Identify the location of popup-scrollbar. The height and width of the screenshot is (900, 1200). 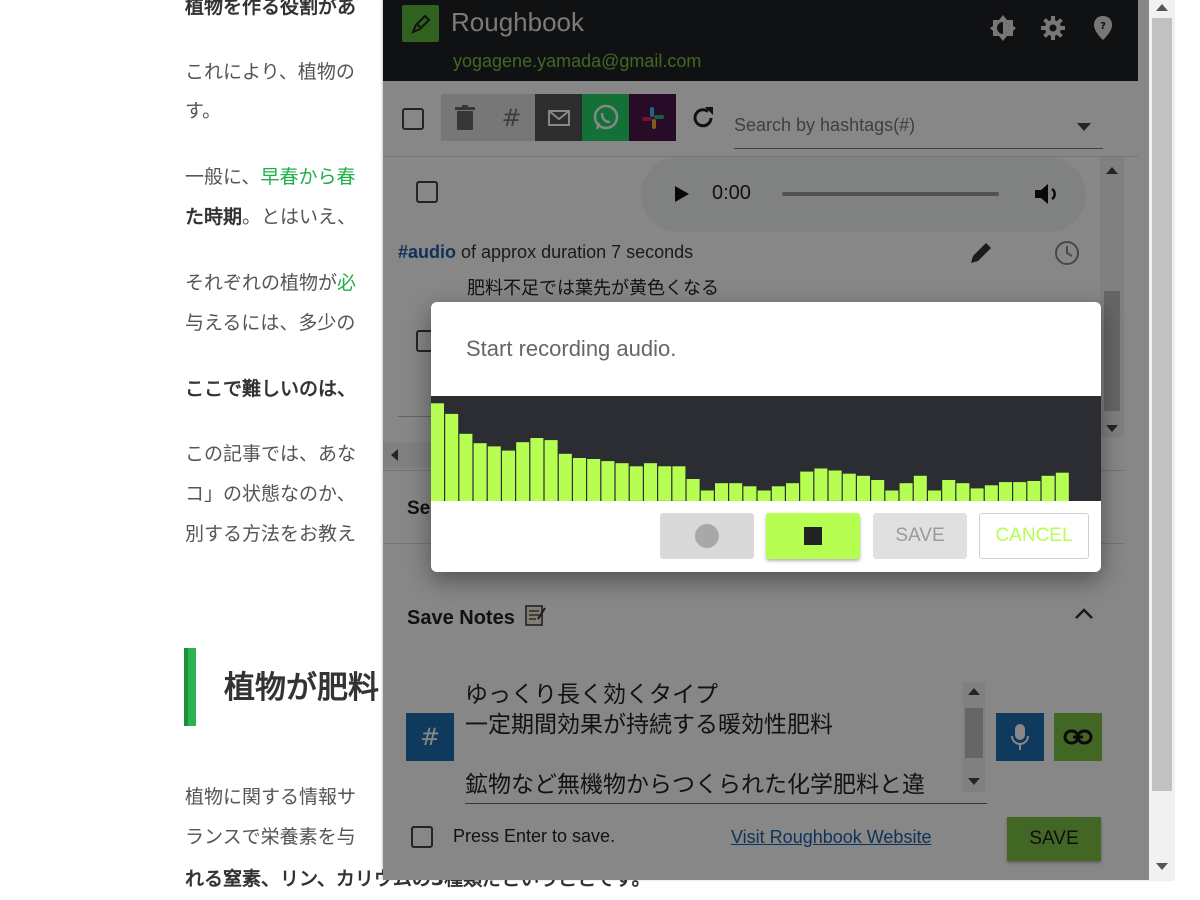
(1162, 440).